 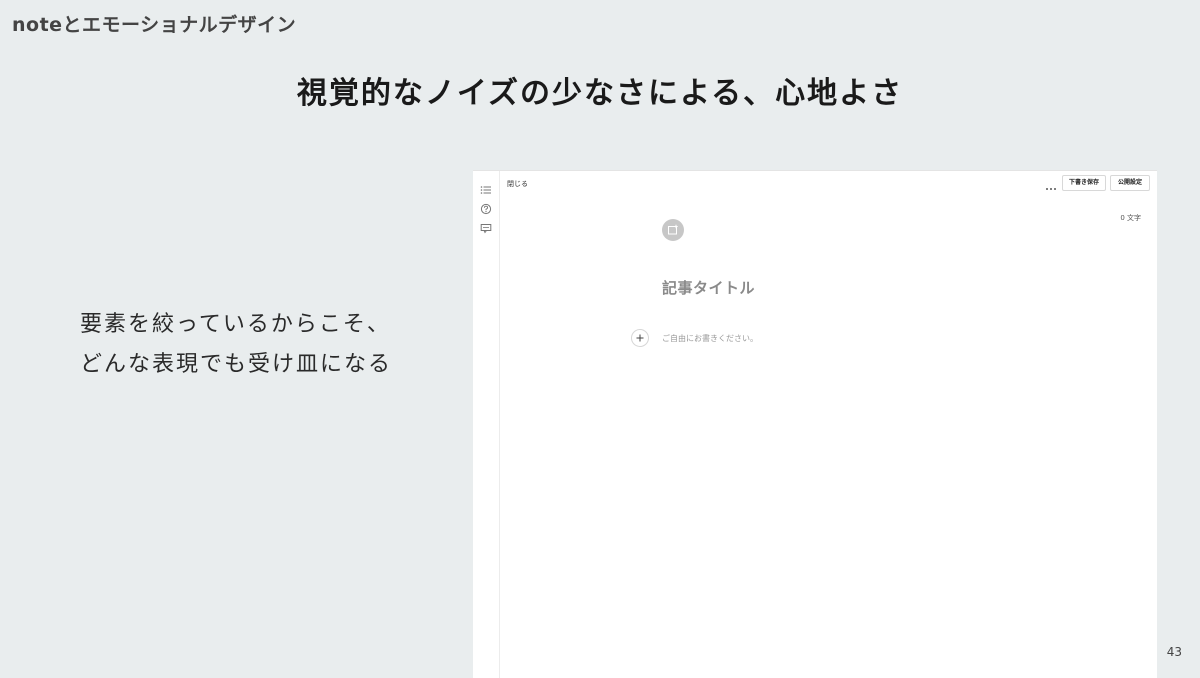 What do you see at coordinates (1084, 183) in the screenshot?
I see `save-draft-button: 下書き保存` at bounding box center [1084, 183].